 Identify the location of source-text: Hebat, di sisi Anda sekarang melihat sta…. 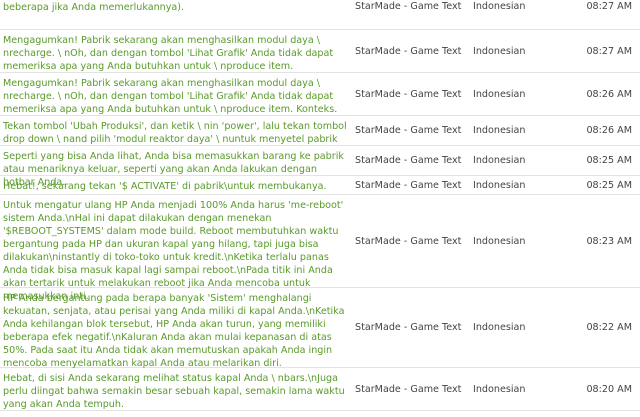
(177, 389).